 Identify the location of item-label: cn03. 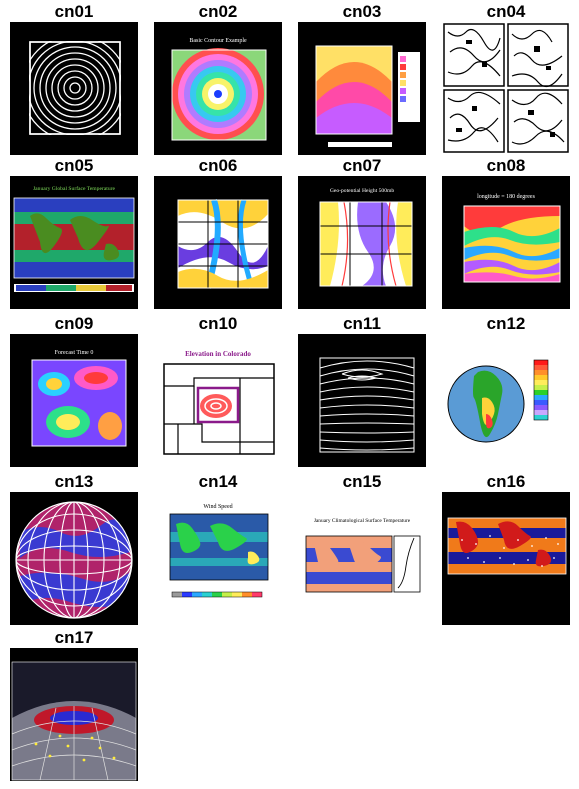
(362, 11).